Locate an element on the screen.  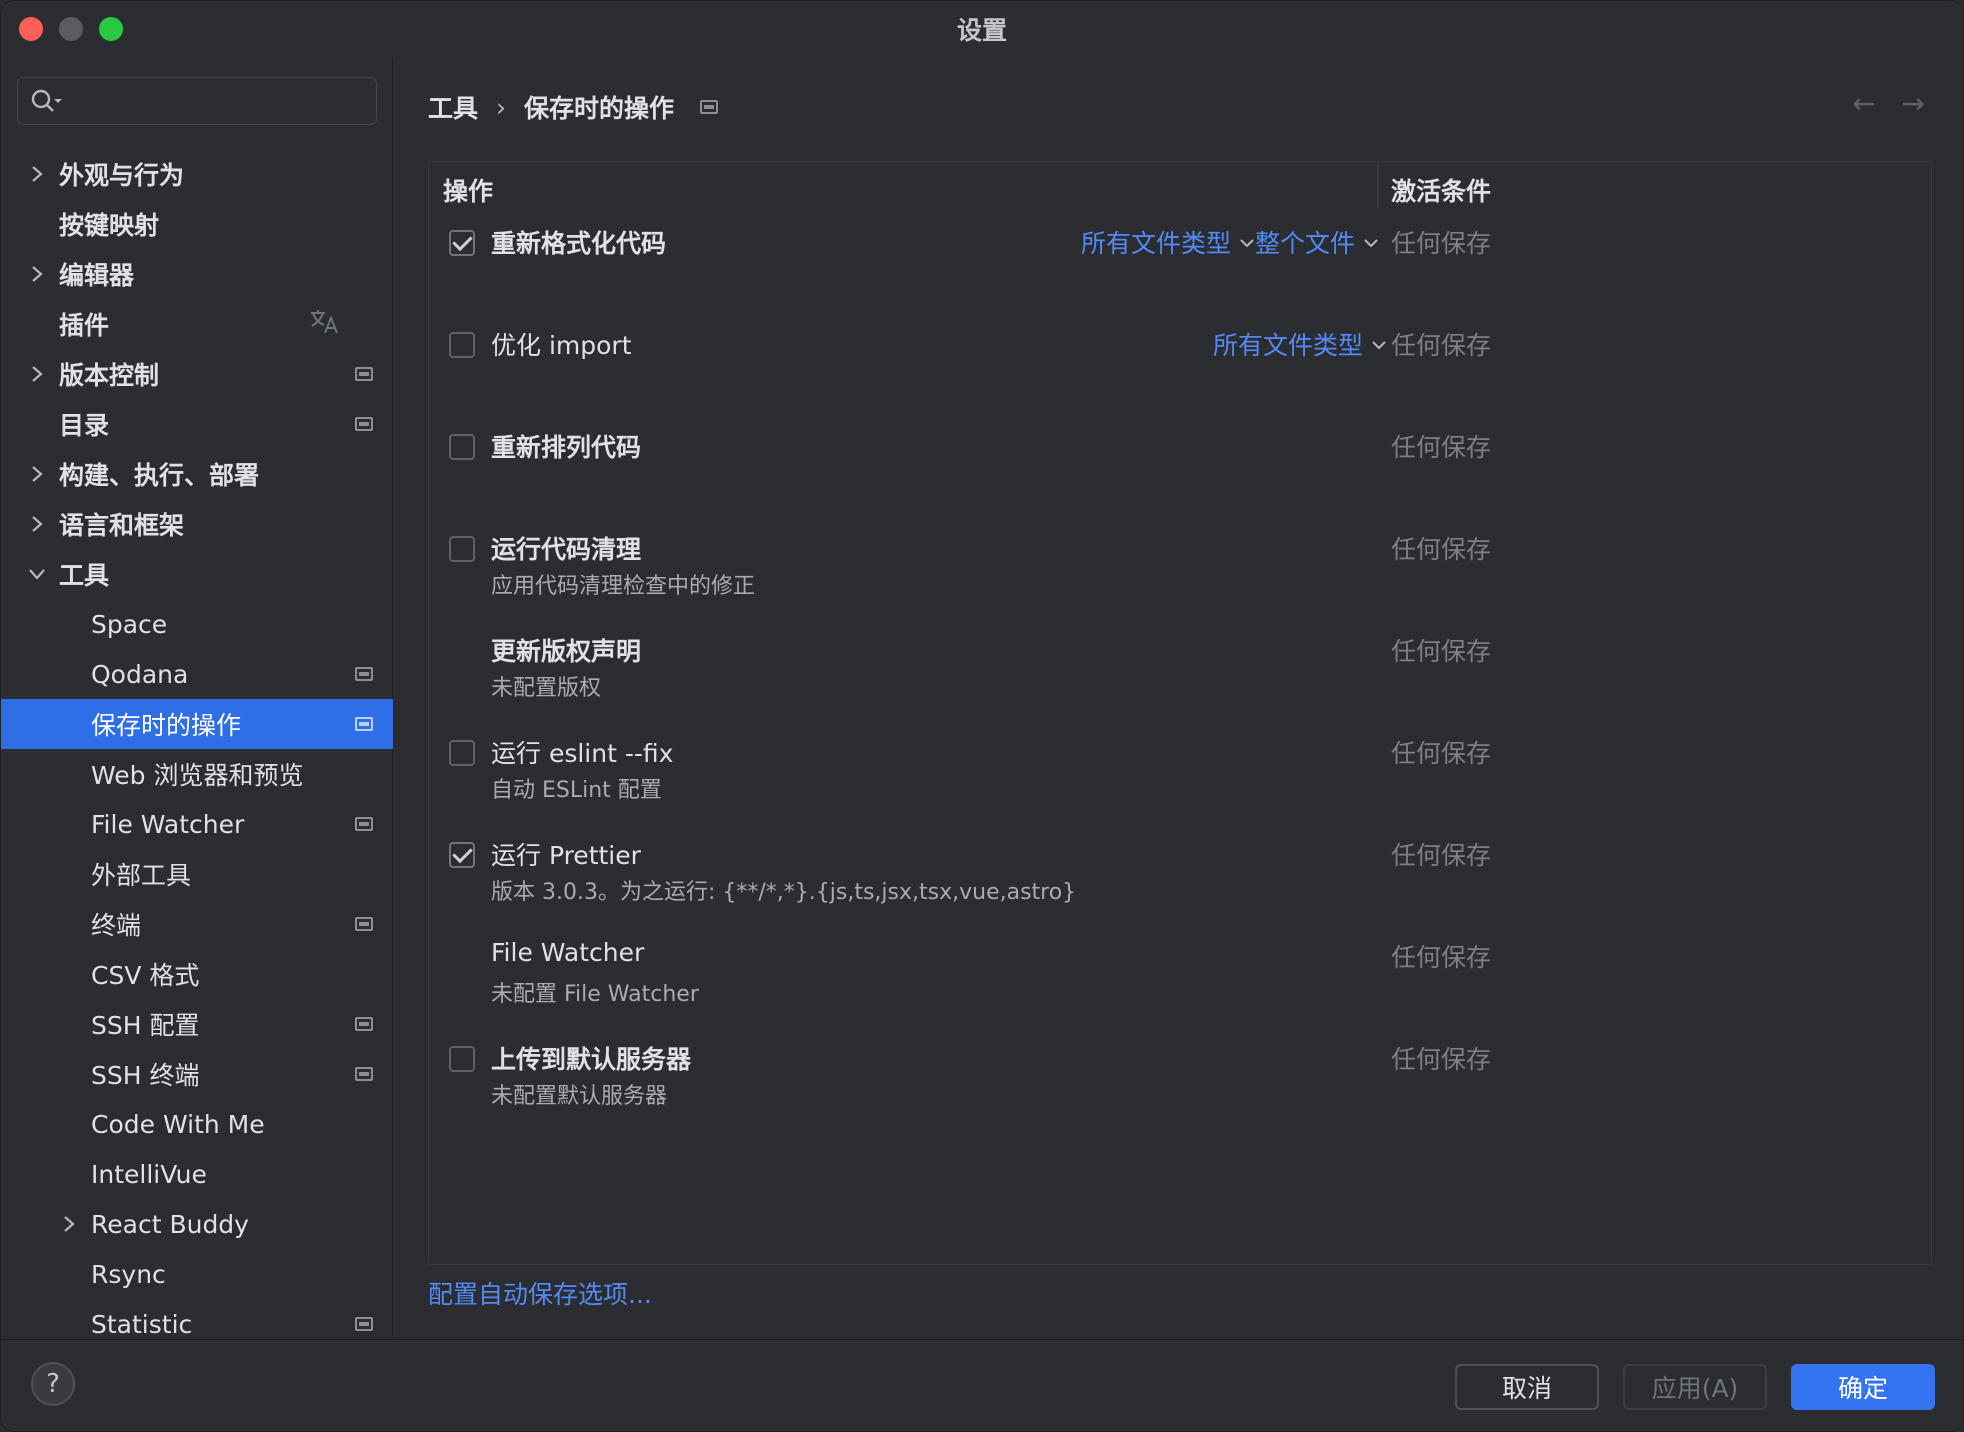
search-box is located at coordinates (197, 101).